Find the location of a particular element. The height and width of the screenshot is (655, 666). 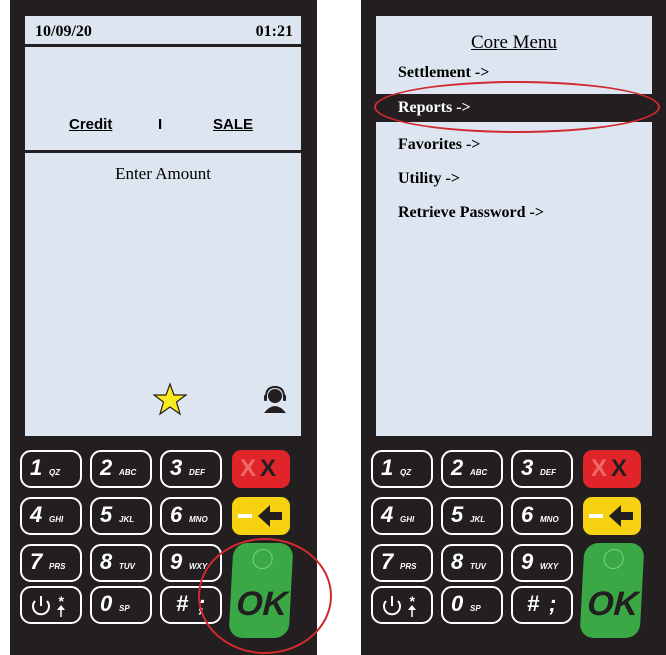

reports-callout-ellipse is located at coordinates (517, 107).